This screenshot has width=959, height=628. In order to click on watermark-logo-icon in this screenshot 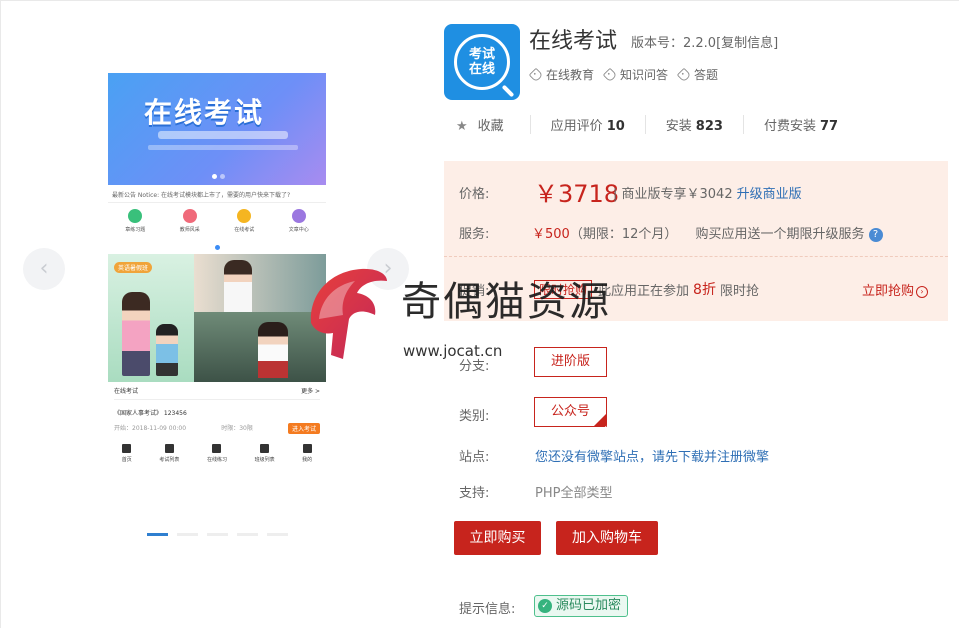, I will do `click(348, 313)`.